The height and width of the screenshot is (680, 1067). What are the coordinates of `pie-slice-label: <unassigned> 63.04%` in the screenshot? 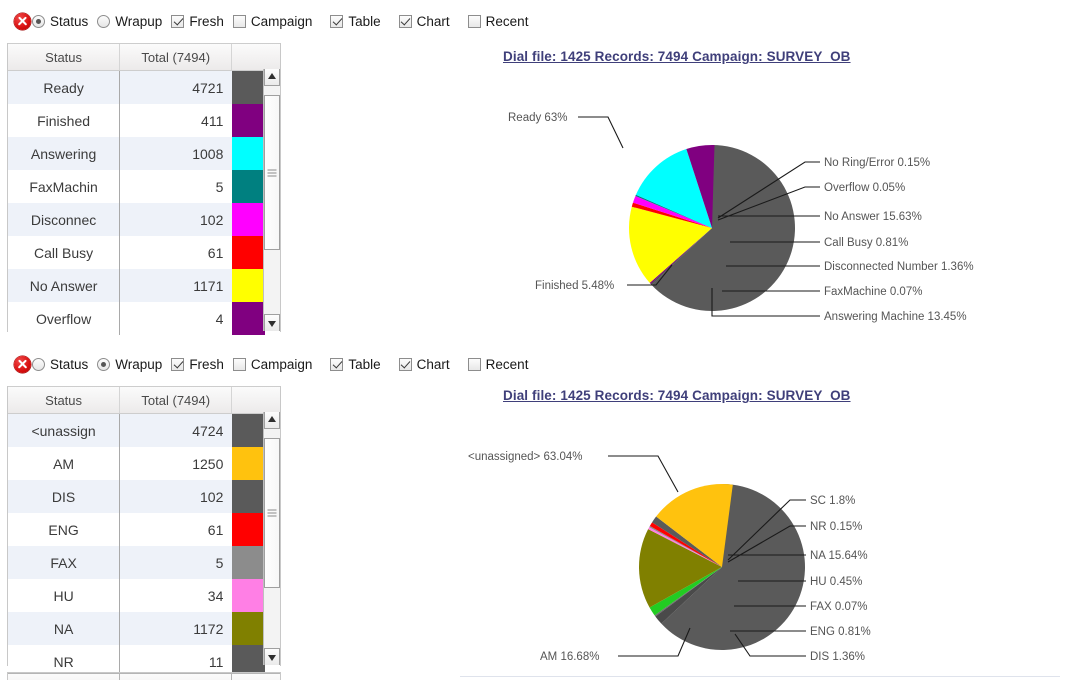 It's located at (525, 457).